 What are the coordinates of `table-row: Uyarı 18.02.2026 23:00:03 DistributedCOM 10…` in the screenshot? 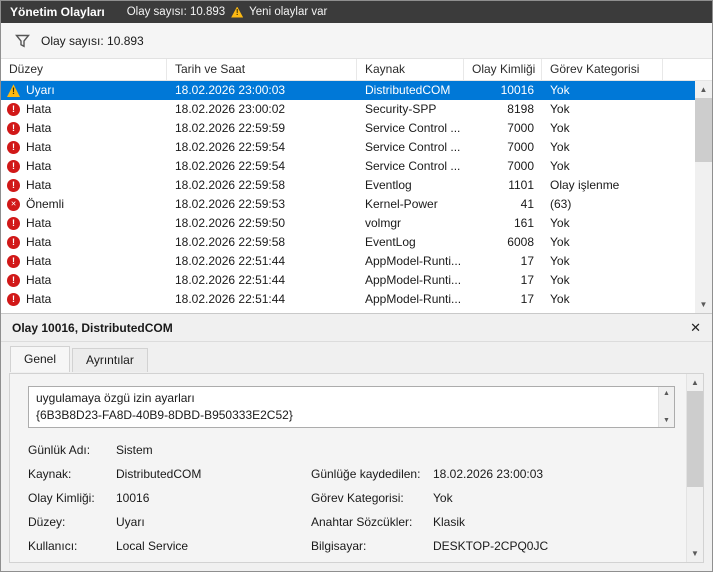 It's located at (348, 90).